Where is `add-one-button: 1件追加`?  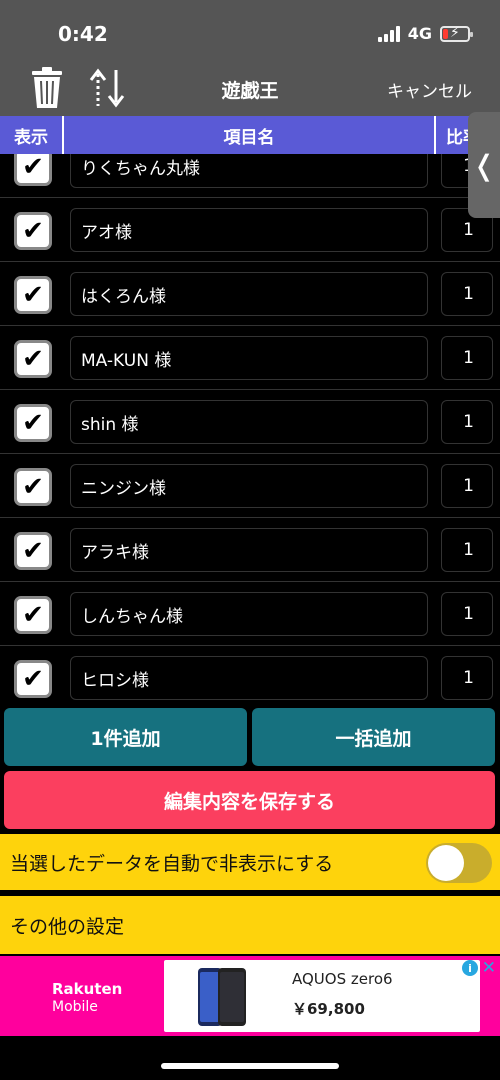 add-one-button: 1件追加 is located at coordinates (125, 737).